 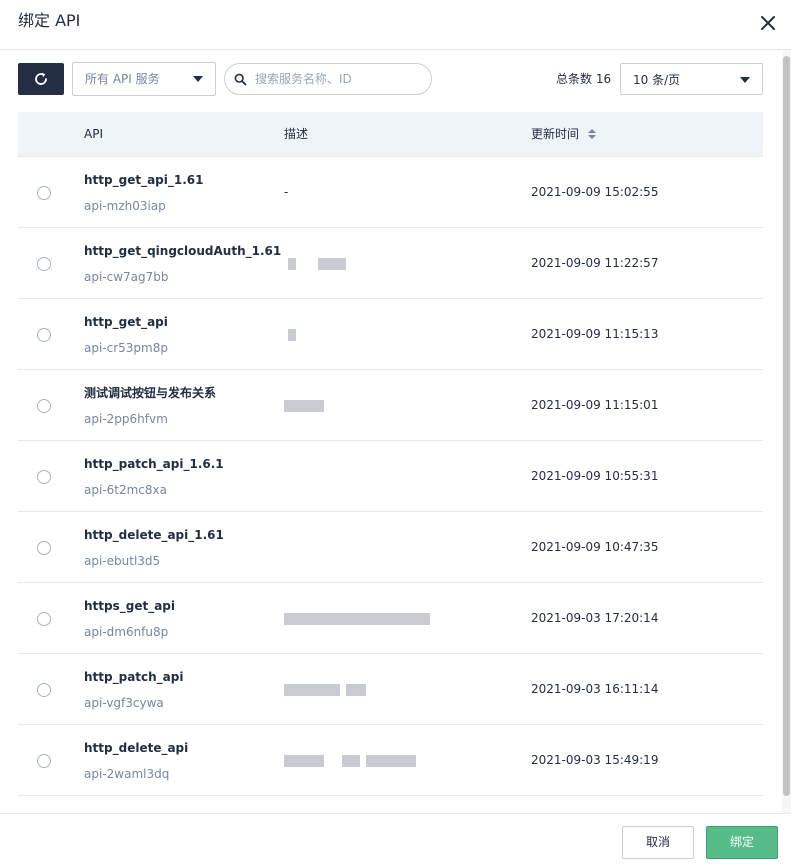 What do you see at coordinates (592, 134) in the screenshot?
I see `sort-icon` at bounding box center [592, 134].